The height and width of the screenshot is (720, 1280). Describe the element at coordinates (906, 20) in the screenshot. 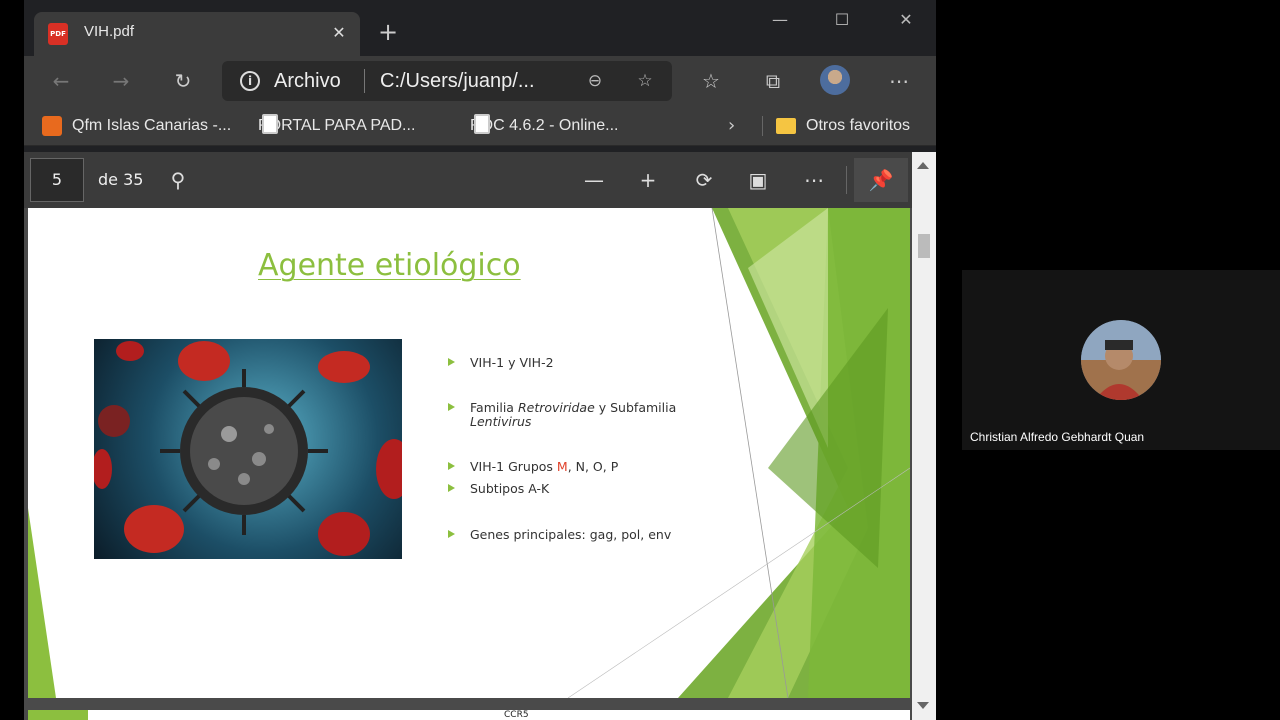

I see `window-close-icon: ✕` at that location.